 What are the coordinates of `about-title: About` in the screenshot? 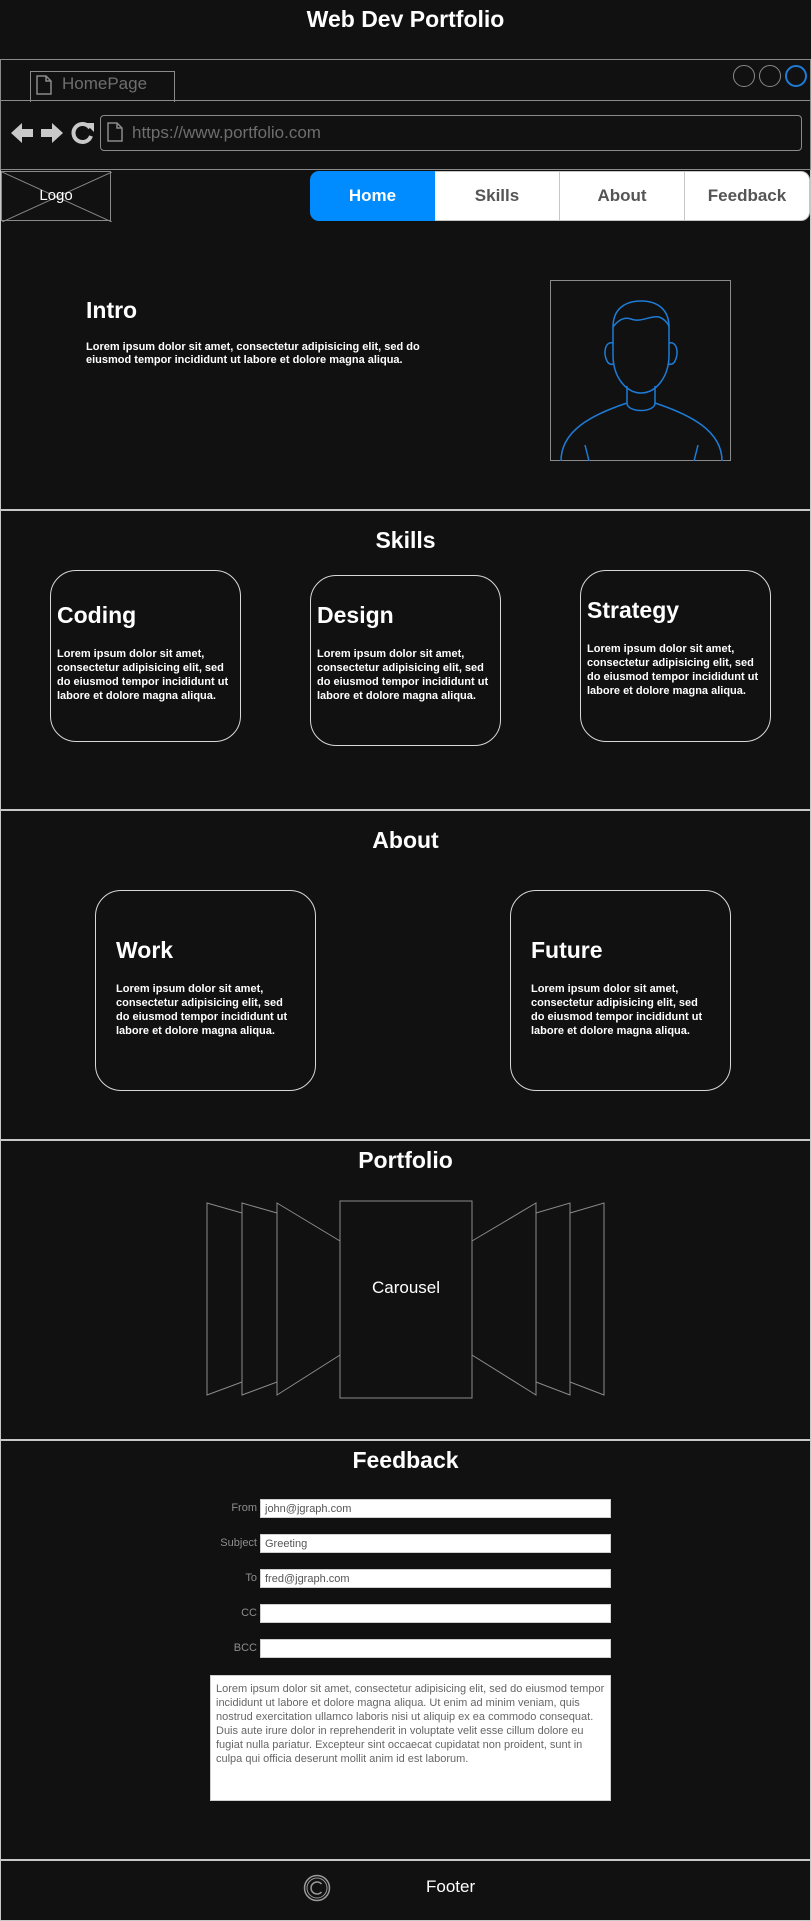 It's located at (405, 840).